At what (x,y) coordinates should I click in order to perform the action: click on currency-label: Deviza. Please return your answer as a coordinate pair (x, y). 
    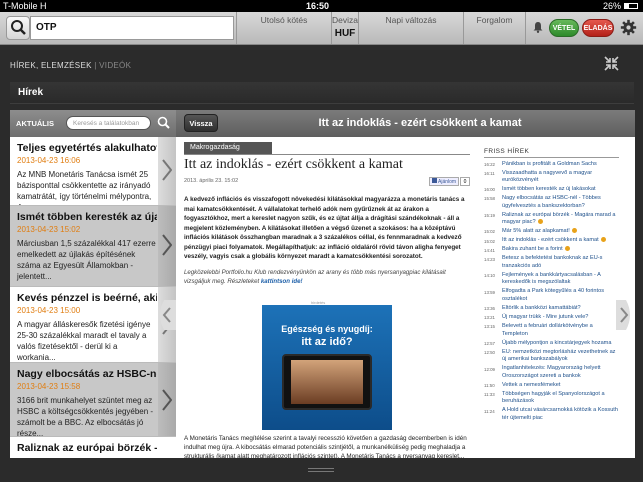
    Looking at the image, I should click on (345, 20).